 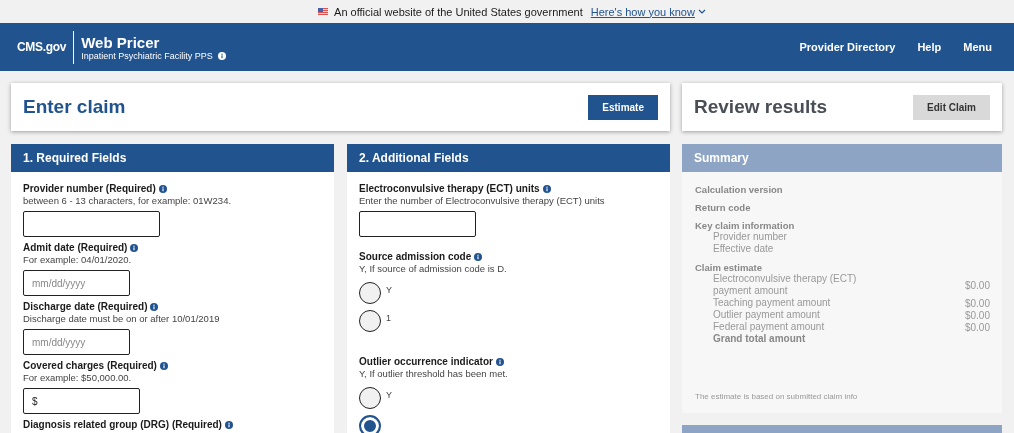 I want to click on field-hint: Y, If outlier threshold has been met., so click(x=433, y=373).